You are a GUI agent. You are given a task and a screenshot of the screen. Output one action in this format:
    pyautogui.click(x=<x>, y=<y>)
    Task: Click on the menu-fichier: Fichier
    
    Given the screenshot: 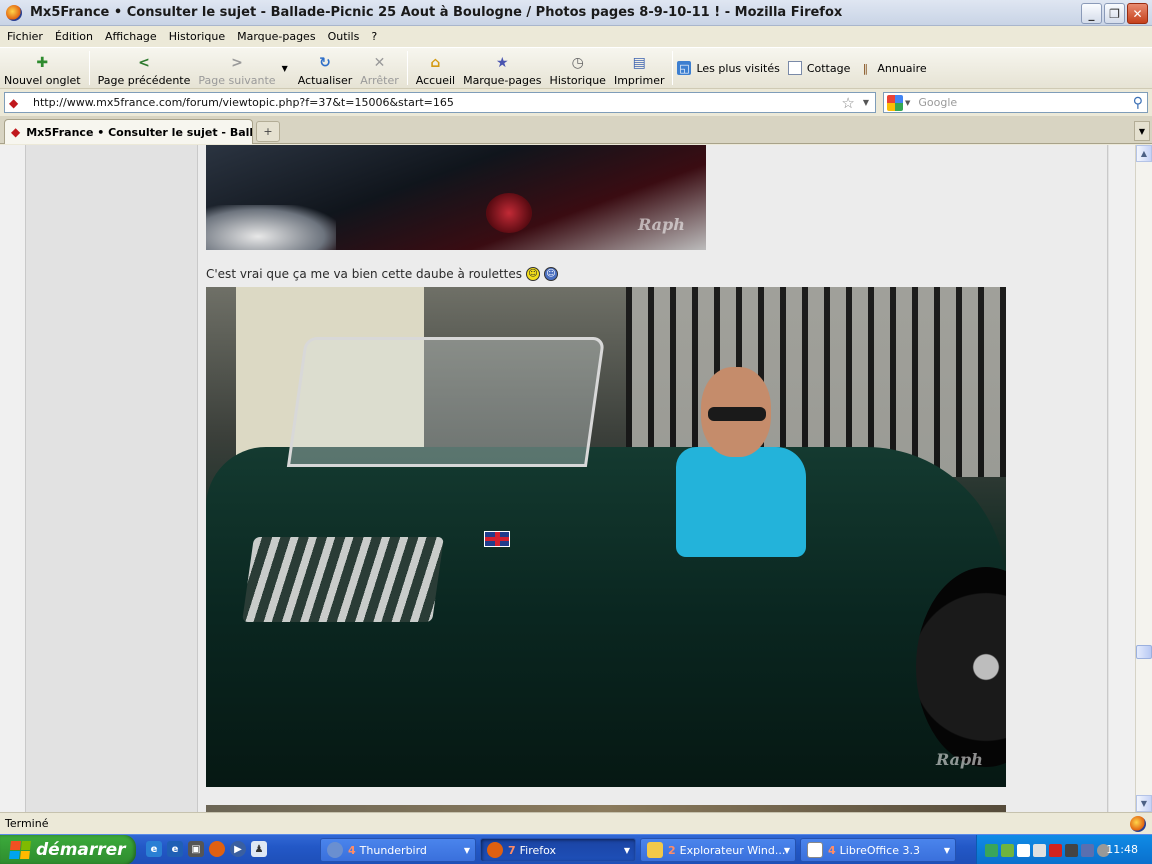 What is the action you would take?
    pyautogui.click(x=27, y=36)
    